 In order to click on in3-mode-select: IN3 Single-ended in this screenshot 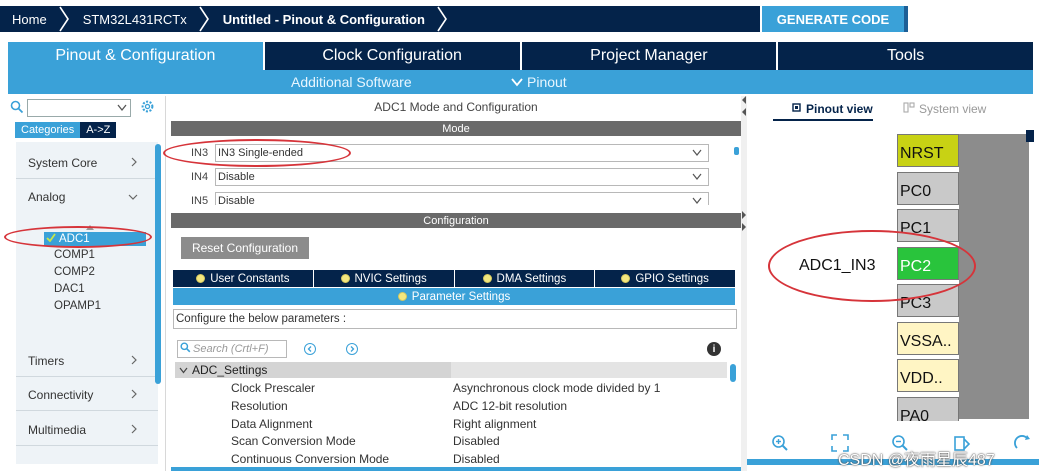, I will do `click(462, 153)`.